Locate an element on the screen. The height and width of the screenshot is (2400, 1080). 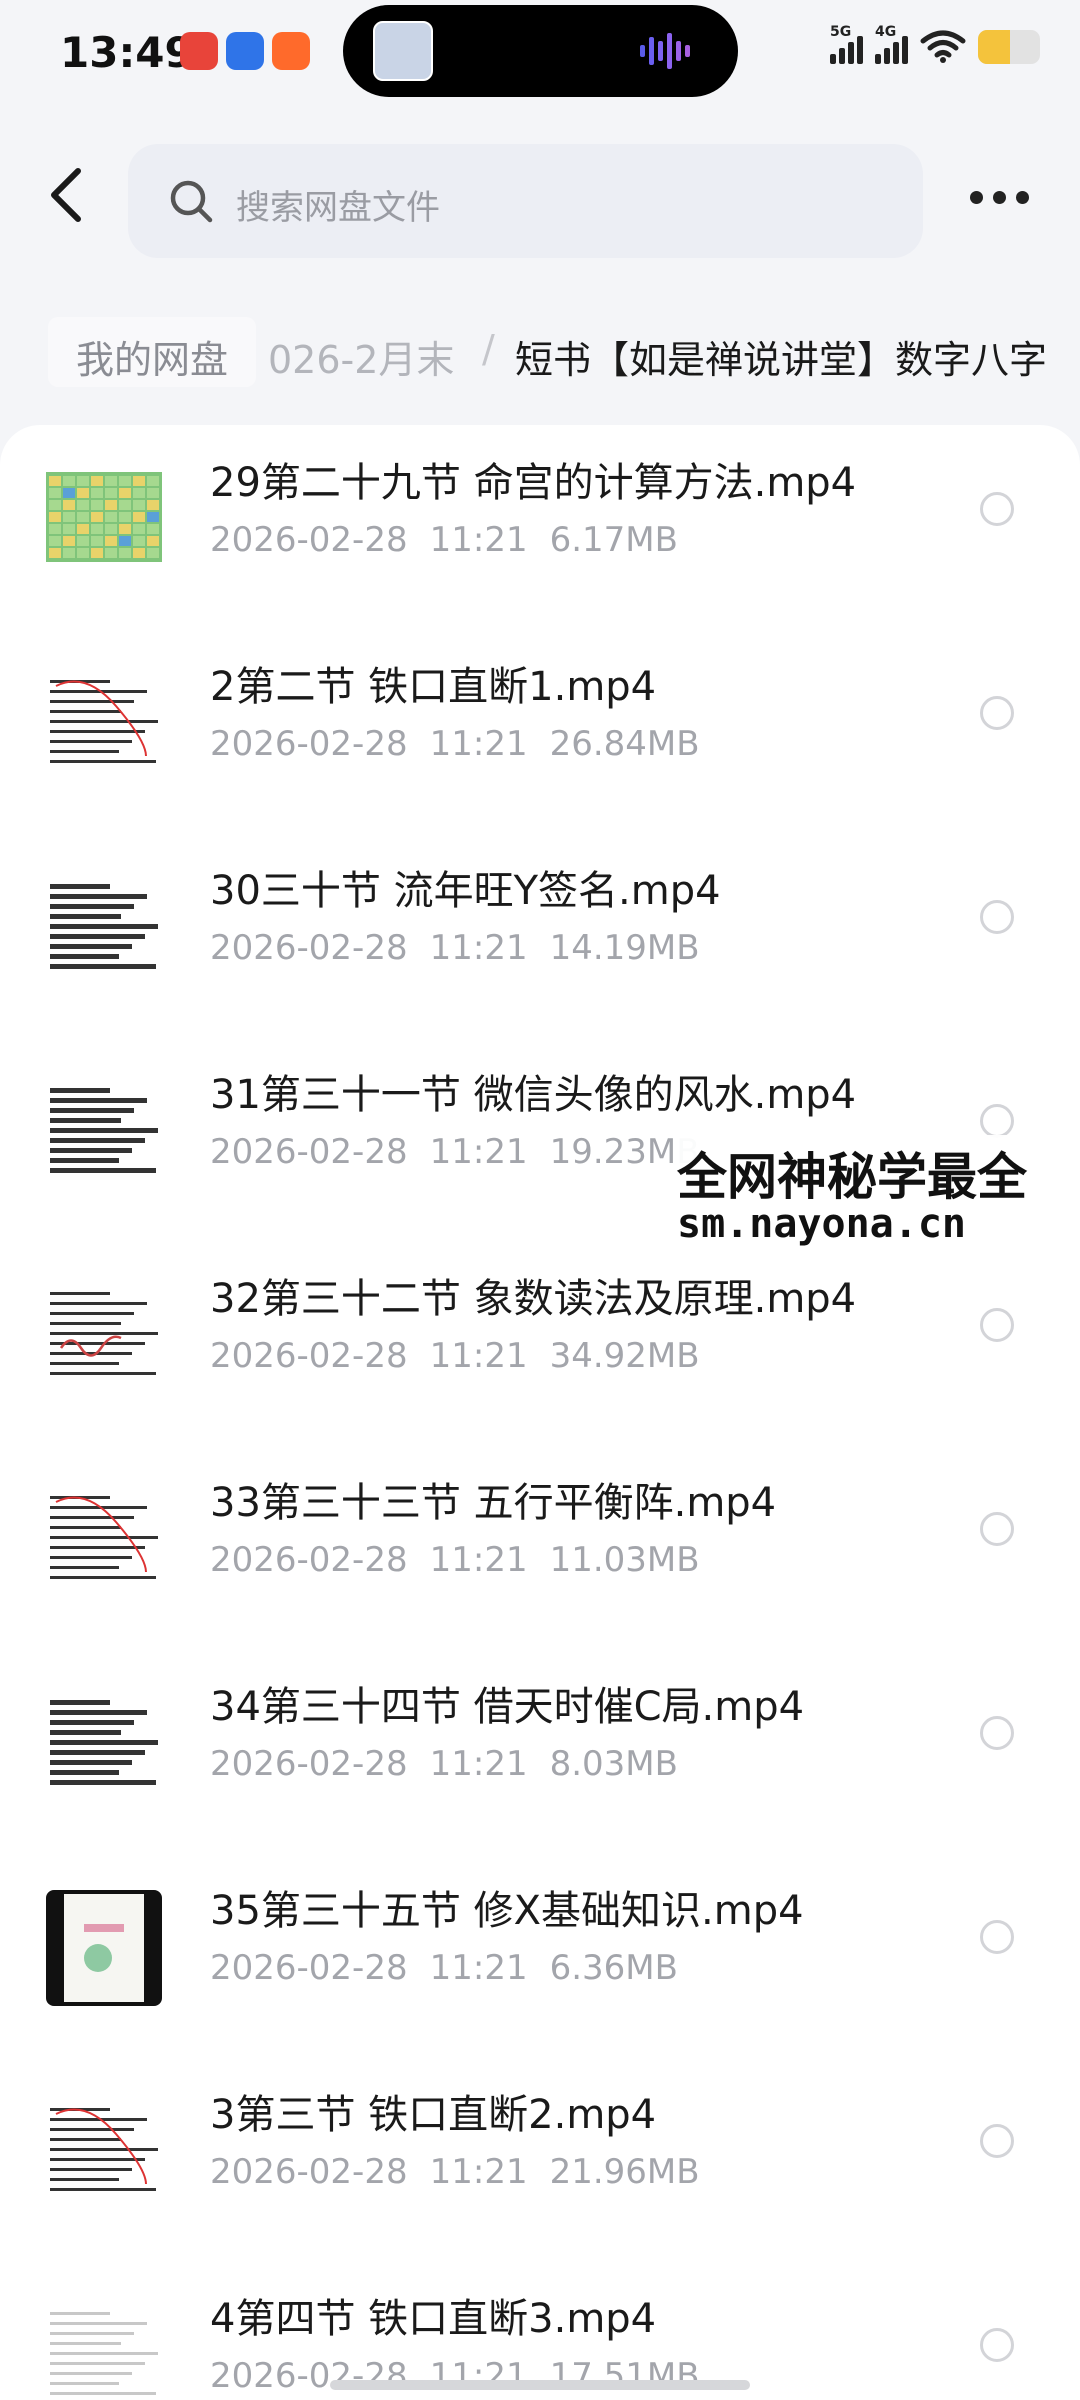
file-list-item: 30三十节 流年旺Y签名.mp4 2026-02-28 11:21 14.19MB is located at coordinates (540, 940).